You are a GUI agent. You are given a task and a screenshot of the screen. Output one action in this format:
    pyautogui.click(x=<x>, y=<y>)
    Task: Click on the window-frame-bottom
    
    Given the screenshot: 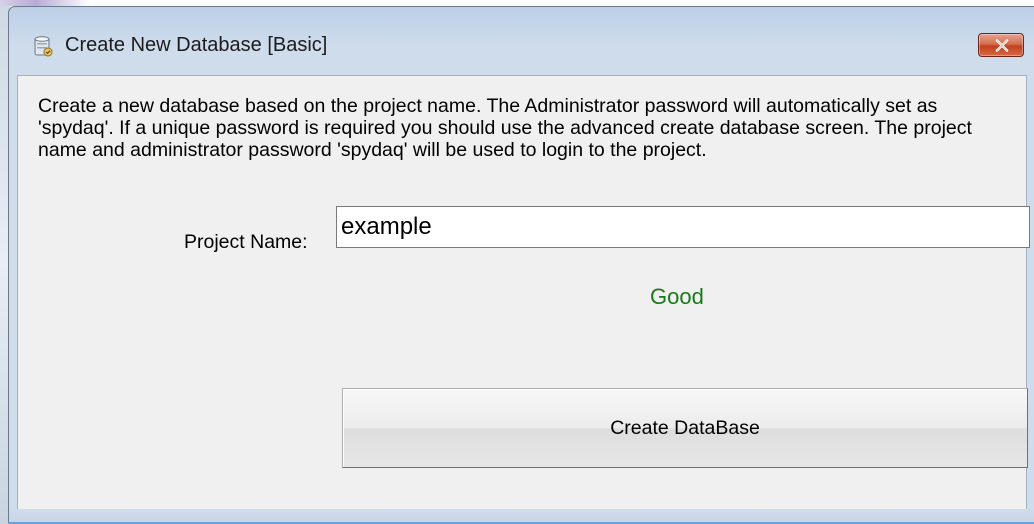 What is the action you would take?
    pyautogui.click(x=521, y=516)
    